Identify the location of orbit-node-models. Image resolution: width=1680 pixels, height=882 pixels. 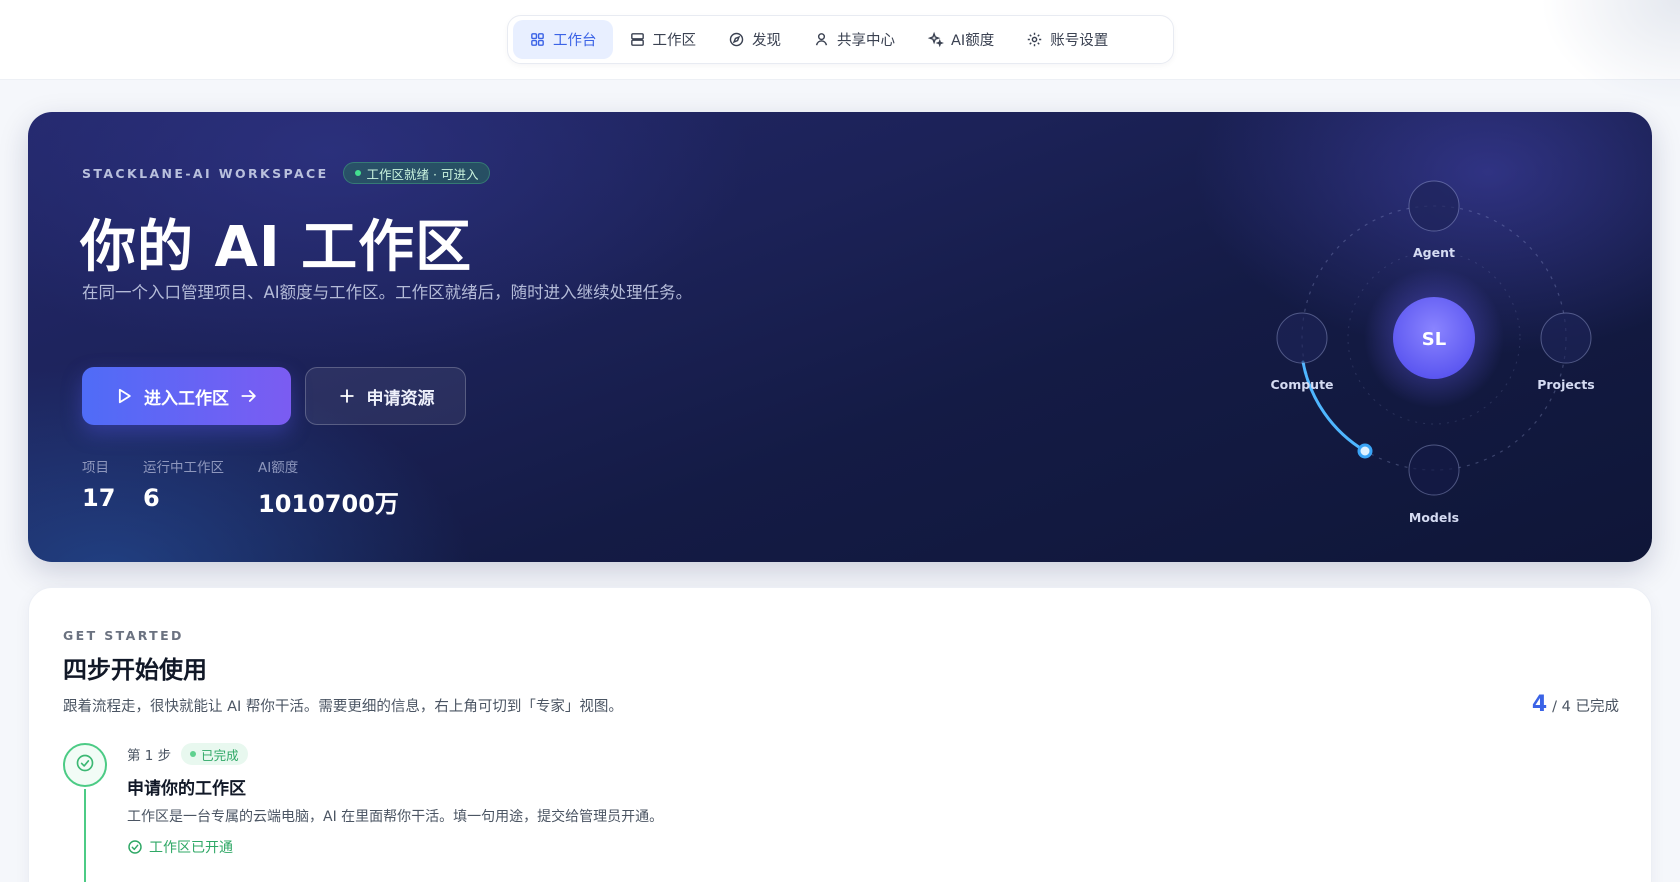
(1434, 470).